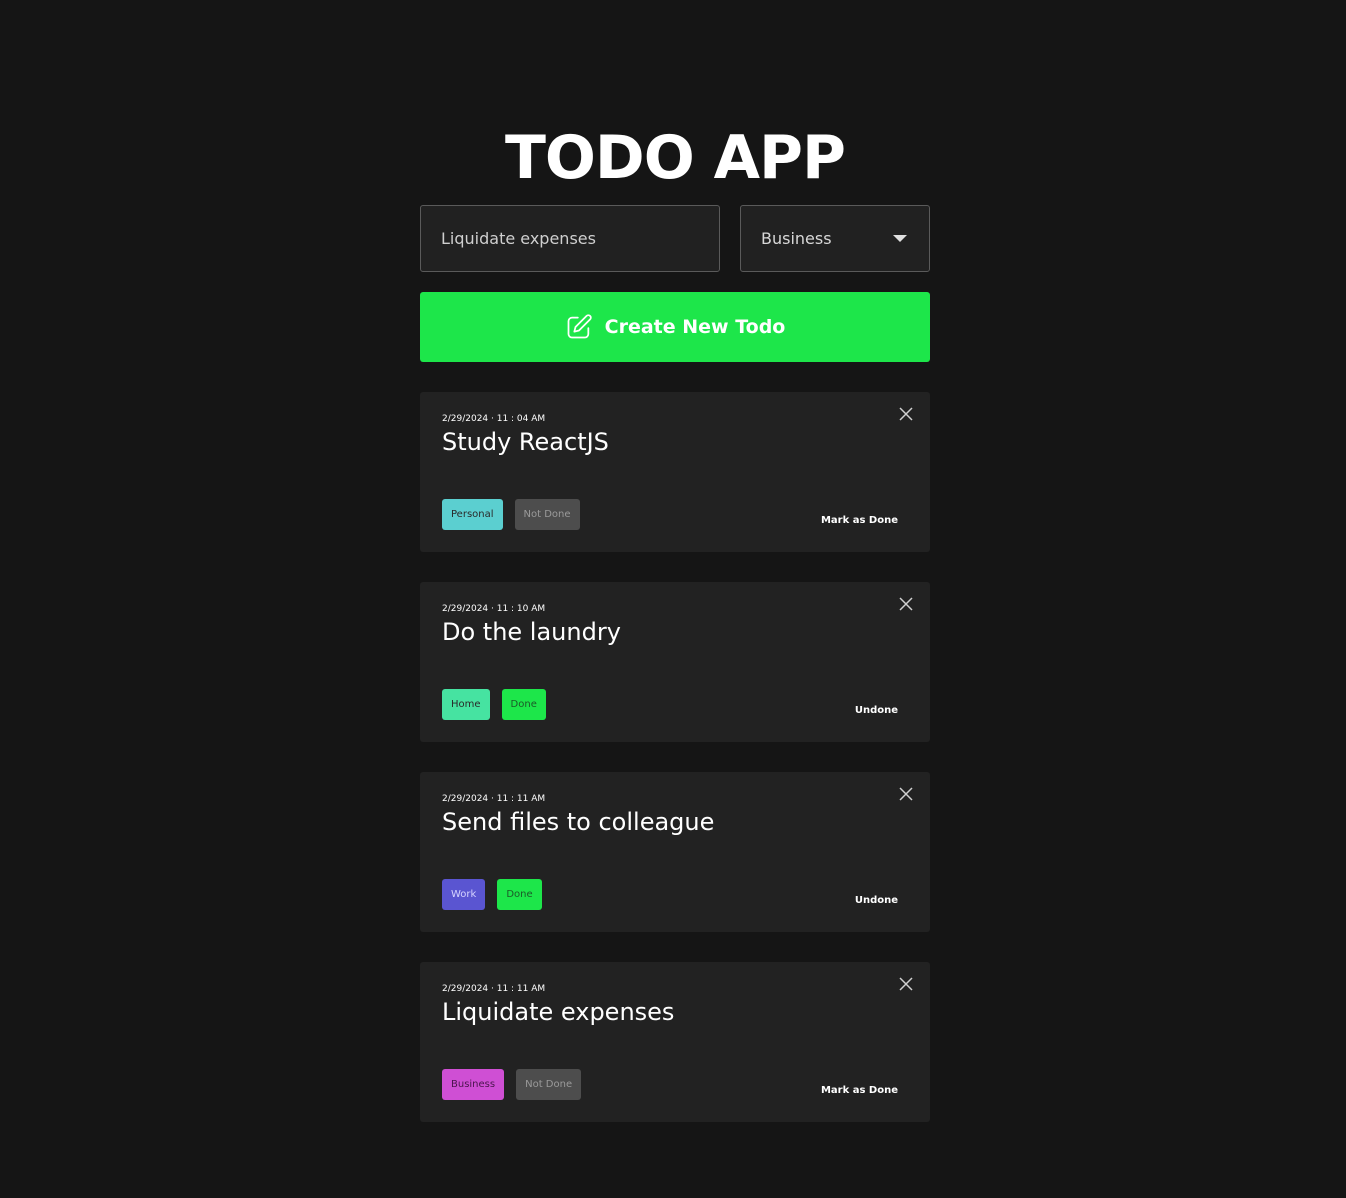 This screenshot has height=1198, width=1346. What do you see at coordinates (579, 326) in the screenshot?
I see `pencil-square-icon` at bounding box center [579, 326].